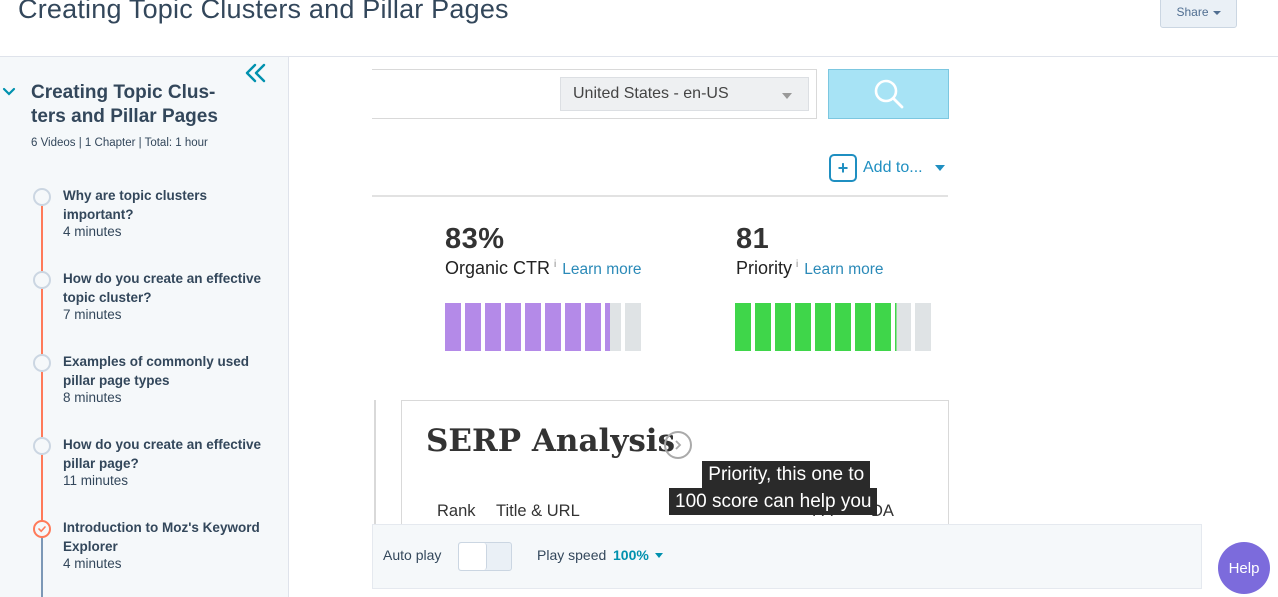 The height and width of the screenshot is (597, 1278). What do you see at coordinates (538, 511) in the screenshot?
I see `column-header: Title & URL` at bounding box center [538, 511].